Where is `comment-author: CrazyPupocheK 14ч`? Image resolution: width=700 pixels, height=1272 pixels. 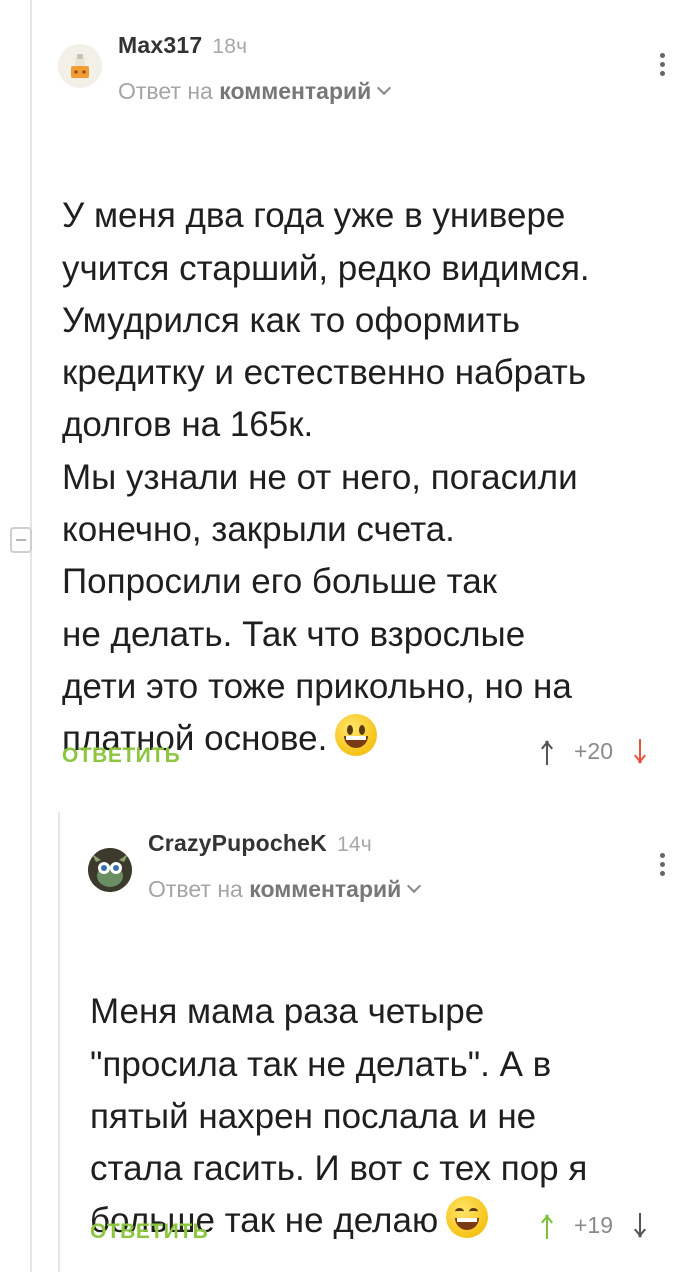
comment-author: CrazyPupocheK 14ч is located at coordinates (260, 843).